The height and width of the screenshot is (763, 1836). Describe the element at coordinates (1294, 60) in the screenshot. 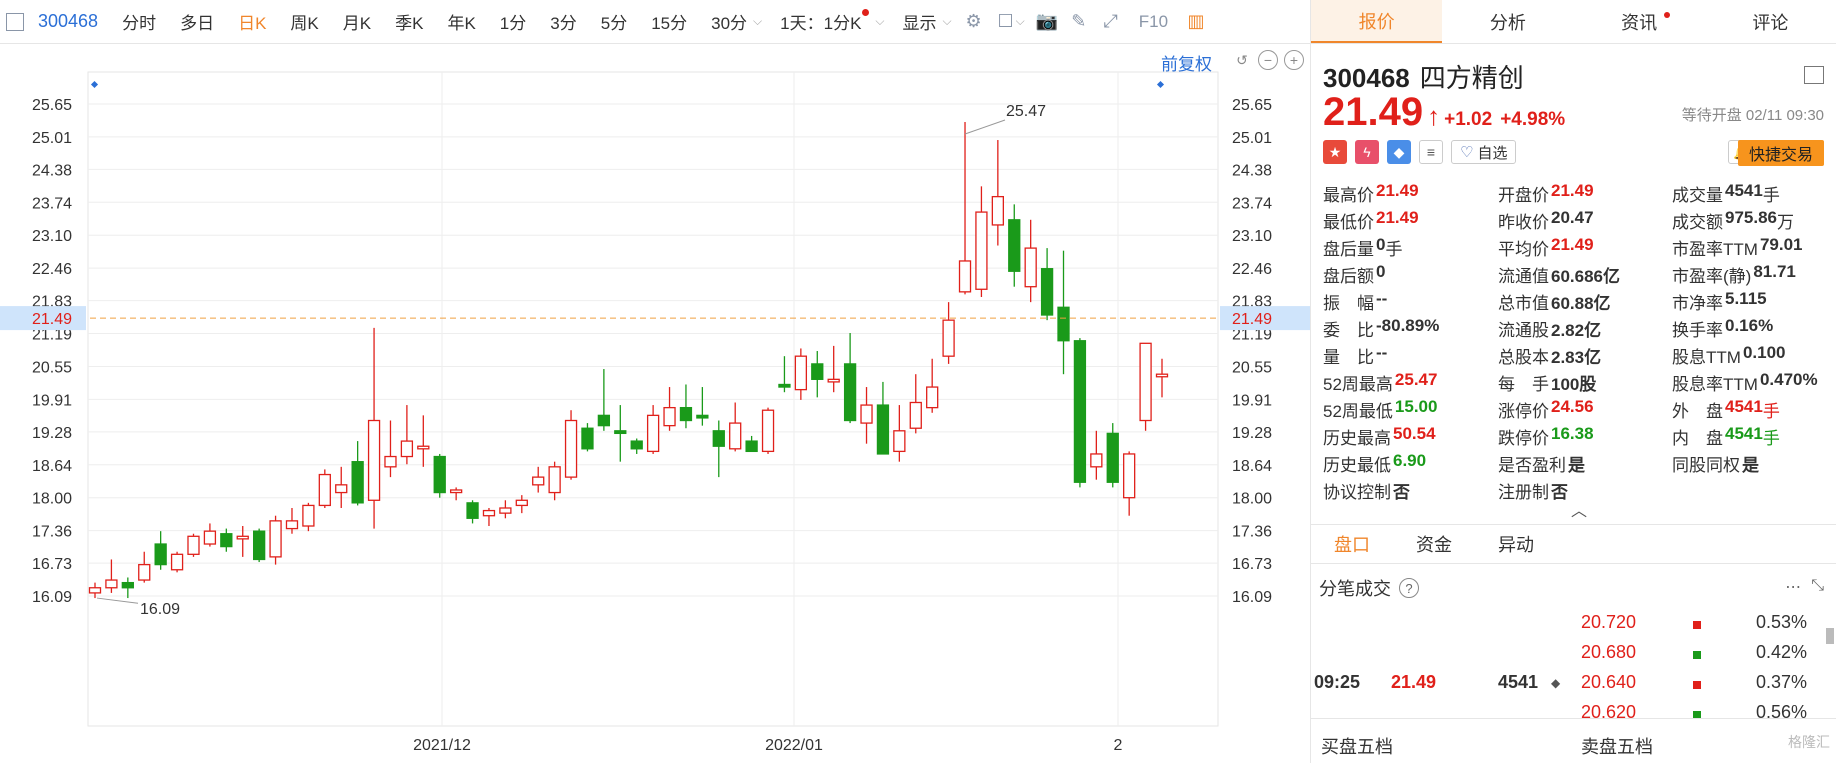

I see `zoom-in-icon: +` at that location.